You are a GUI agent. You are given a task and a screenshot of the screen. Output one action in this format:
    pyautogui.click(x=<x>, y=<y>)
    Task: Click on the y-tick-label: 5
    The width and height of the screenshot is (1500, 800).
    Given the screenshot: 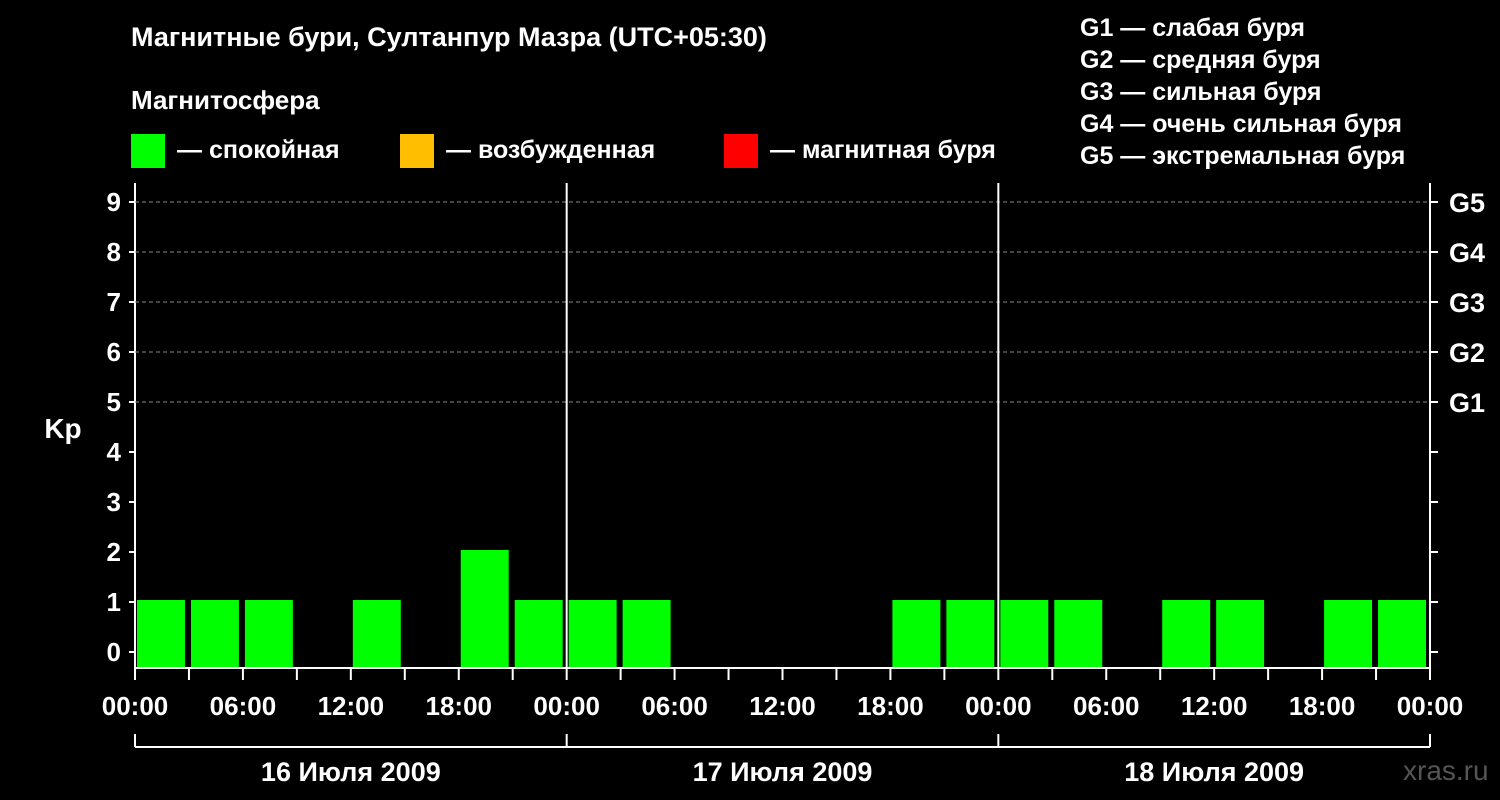 What is the action you would take?
    pyautogui.click(x=114, y=402)
    